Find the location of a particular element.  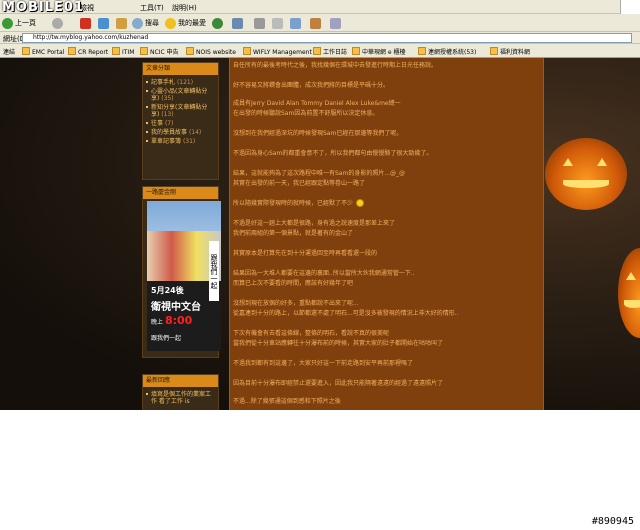

address-input: http://tw.myblog.yahoo.com/kuzhenad is located at coordinates (327, 38).